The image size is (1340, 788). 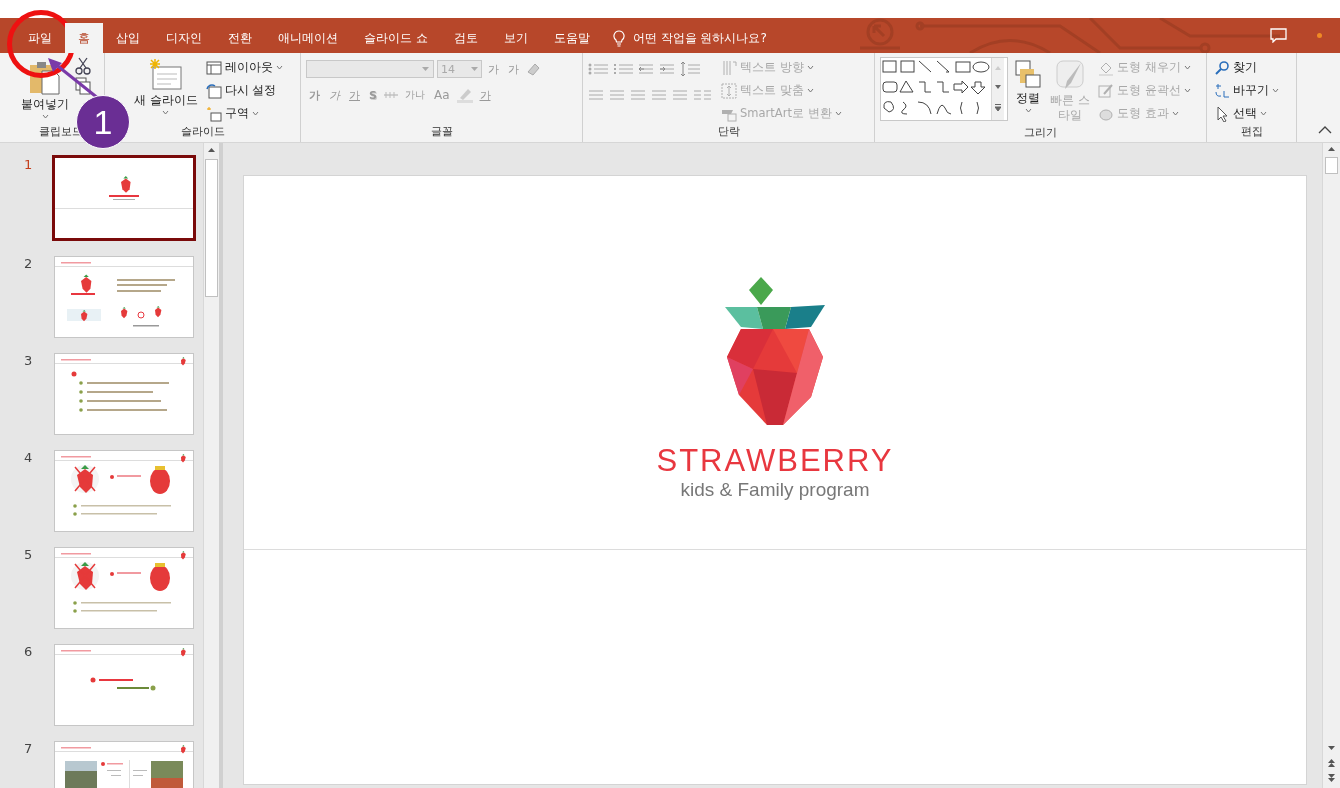 What do you see at coordinates (1278, 35) in the screenshot?
I see `comment-icon` at bounding box center [1278, 35].